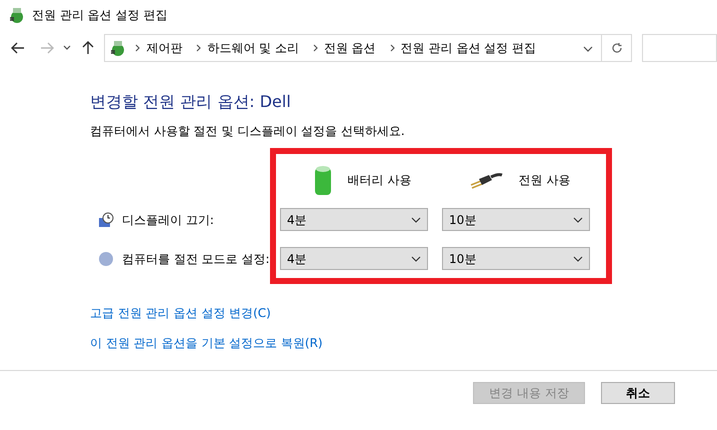 This screenshot has height=430, width=717. I want to click on refresh-button, so click(617, 48).